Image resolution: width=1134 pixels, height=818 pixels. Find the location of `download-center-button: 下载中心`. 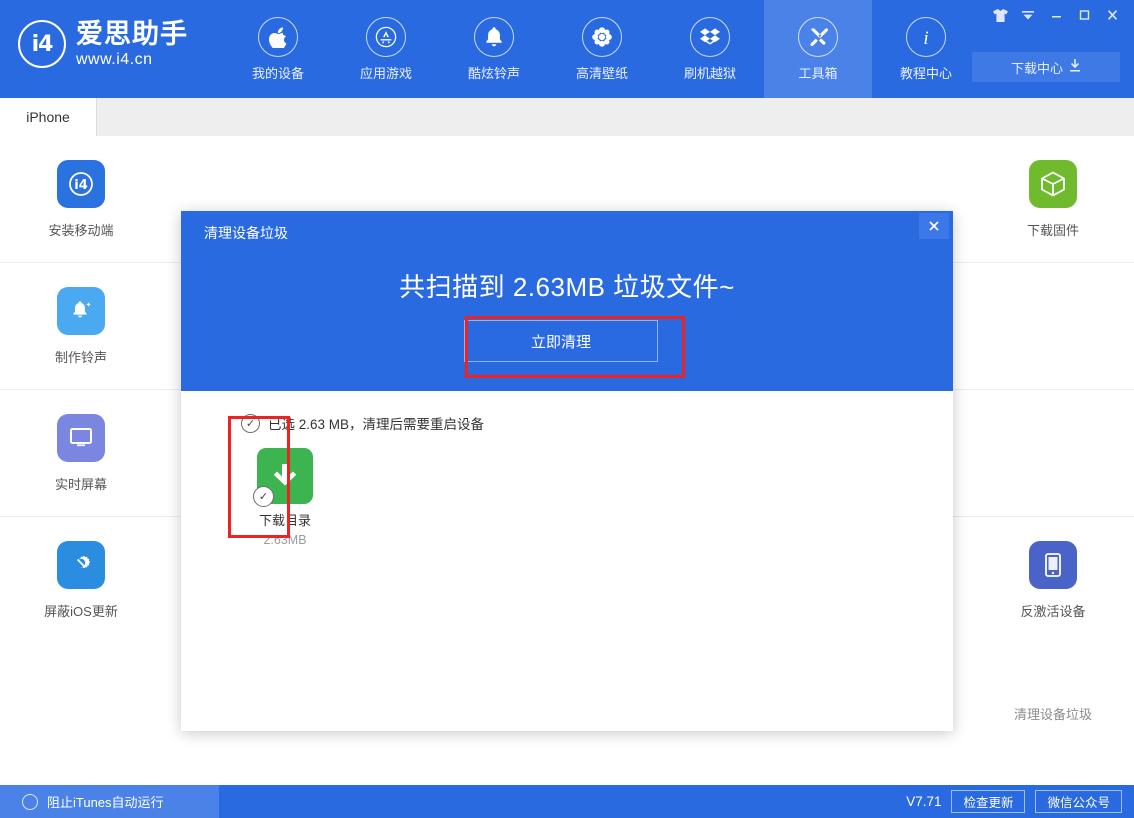

download-center-button: 下载中心 is located at coordinates (1046, 67).